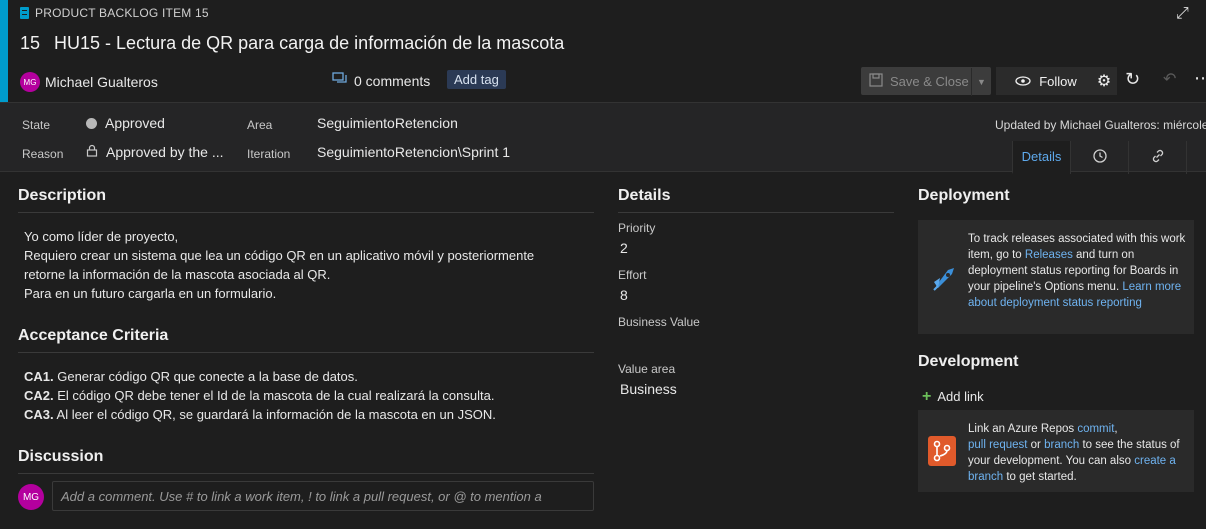 This screenshot has width=1206, height=529. I want to click on undo-icon: ↶, so click(1169, 79).